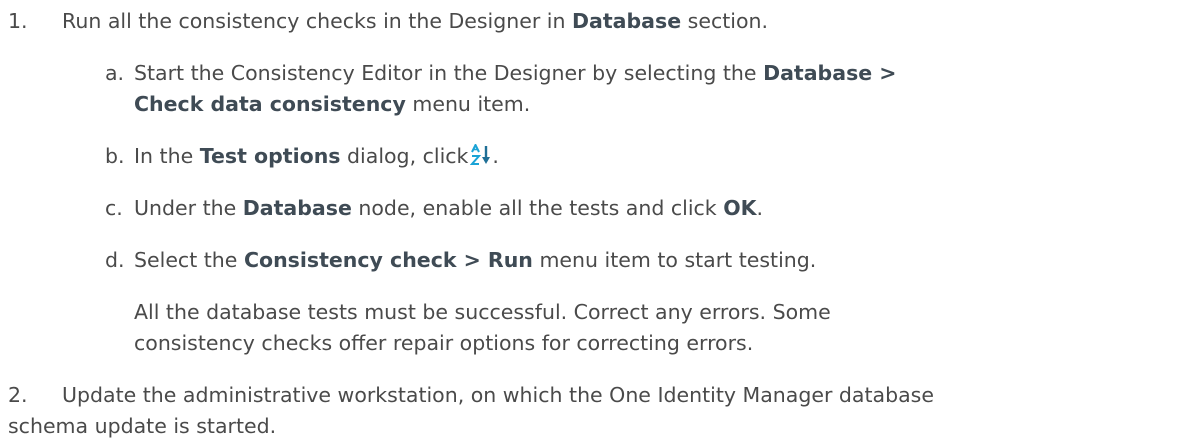 This screenshot has width=1179, height=442. What do you see at coordinates (537, 208) in the screenshot?
I see `substep-c-text-mid: node, enable all the tests and click` at bounding box center [537, 208].